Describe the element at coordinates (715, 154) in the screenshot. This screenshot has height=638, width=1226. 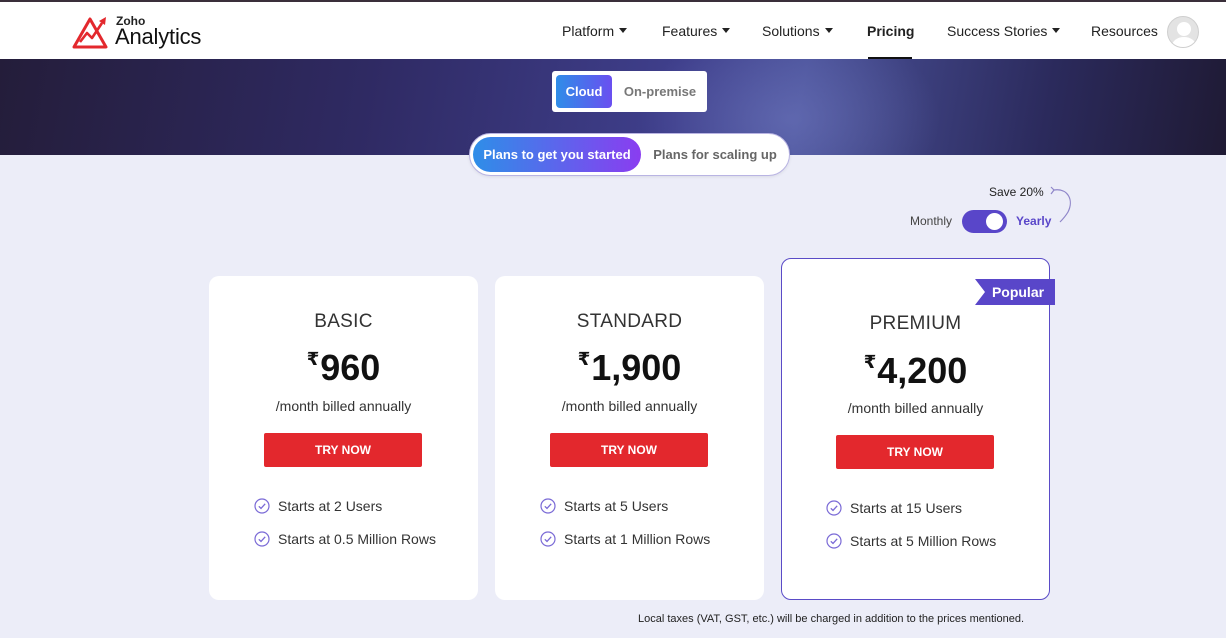
I see `plans-scaling-up-tab: Plans for scaling up` at that location.